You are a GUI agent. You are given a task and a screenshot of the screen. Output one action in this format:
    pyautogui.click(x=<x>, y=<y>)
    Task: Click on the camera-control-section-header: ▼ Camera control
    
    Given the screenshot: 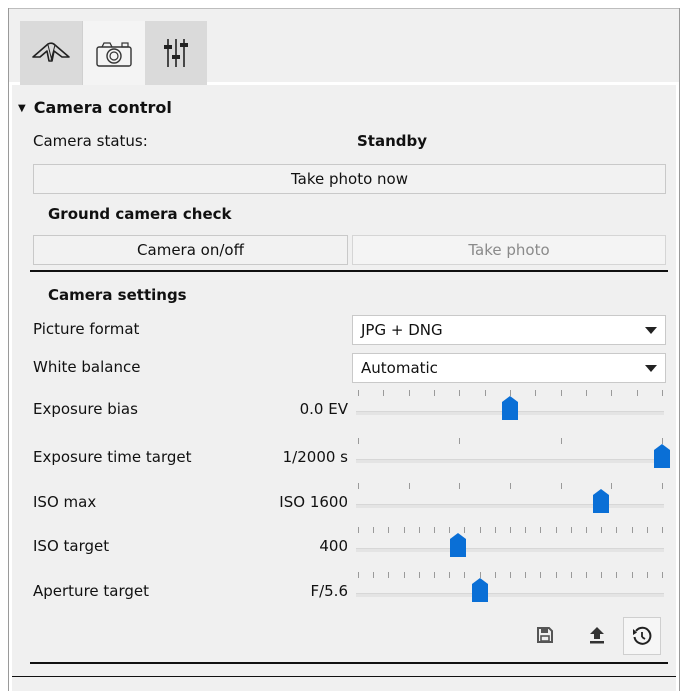 What is the action you would take?
    pyautogui.click(x=95, y=107)
    